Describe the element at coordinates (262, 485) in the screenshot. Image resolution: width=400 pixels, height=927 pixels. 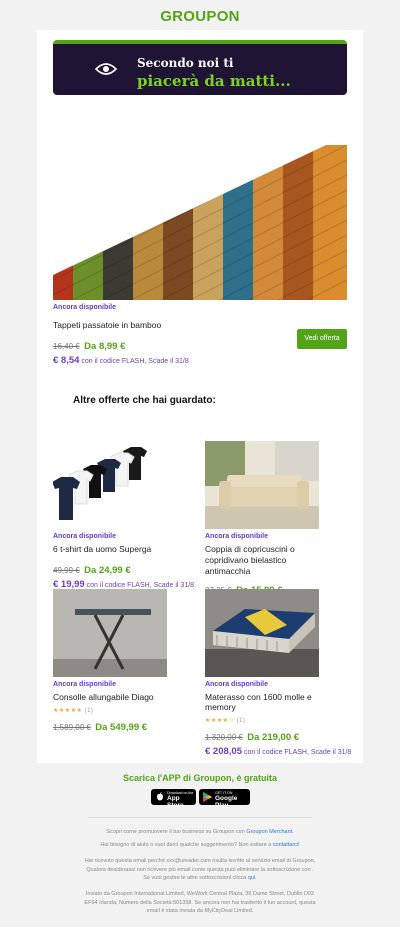
I see `sofa-image` at that location.